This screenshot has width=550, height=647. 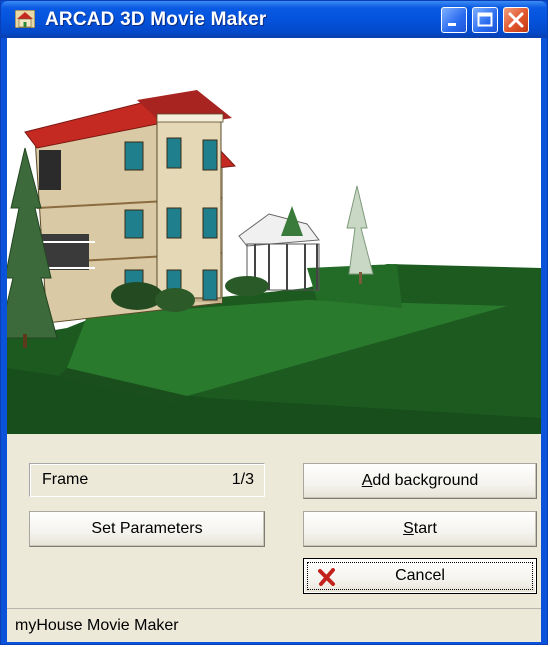 I want to click on maximize-button, so click(x=485, y=20).